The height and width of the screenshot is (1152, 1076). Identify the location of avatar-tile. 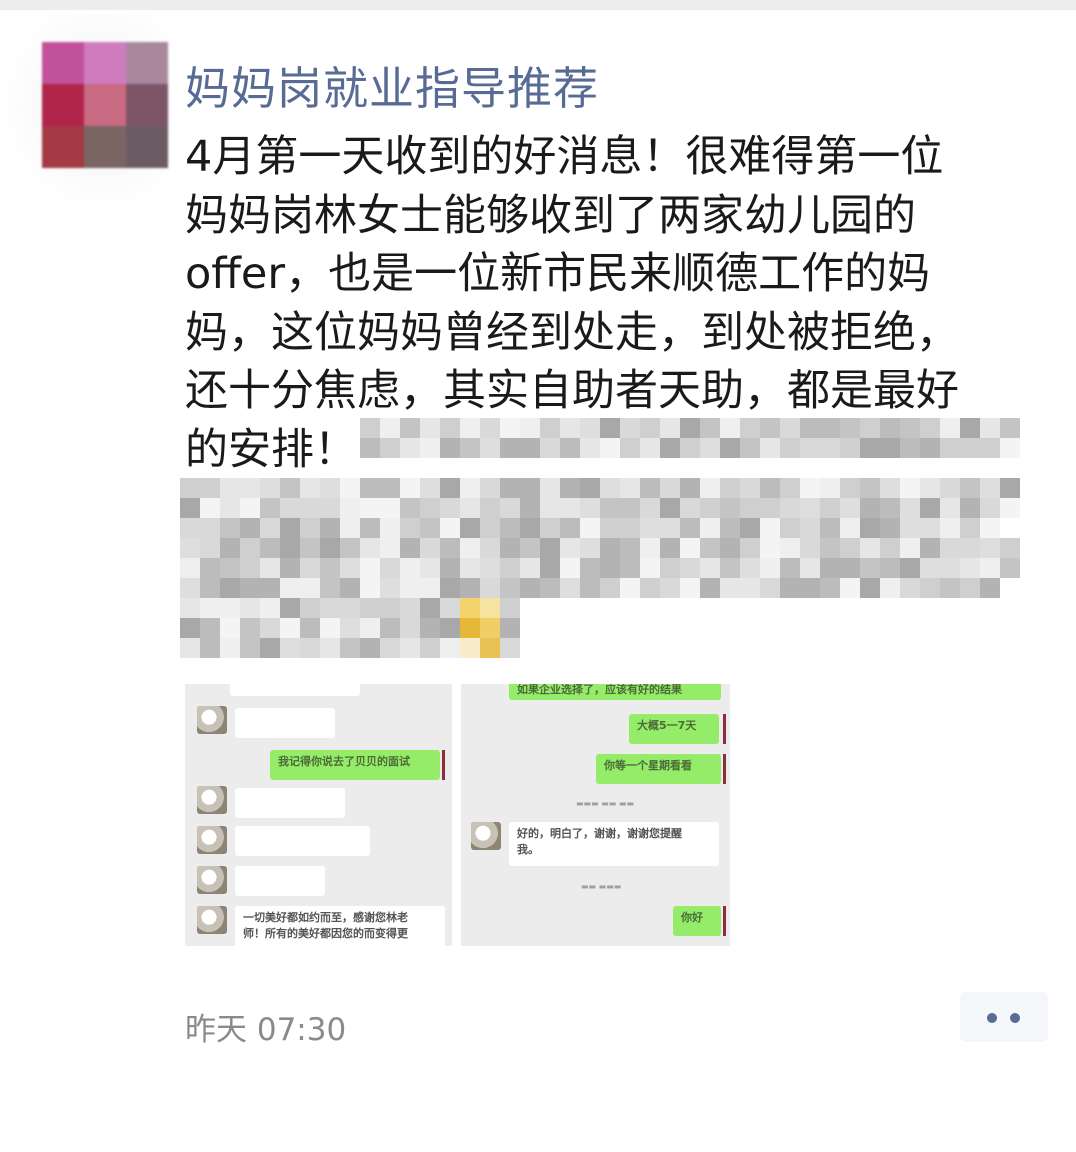
(105, 105).